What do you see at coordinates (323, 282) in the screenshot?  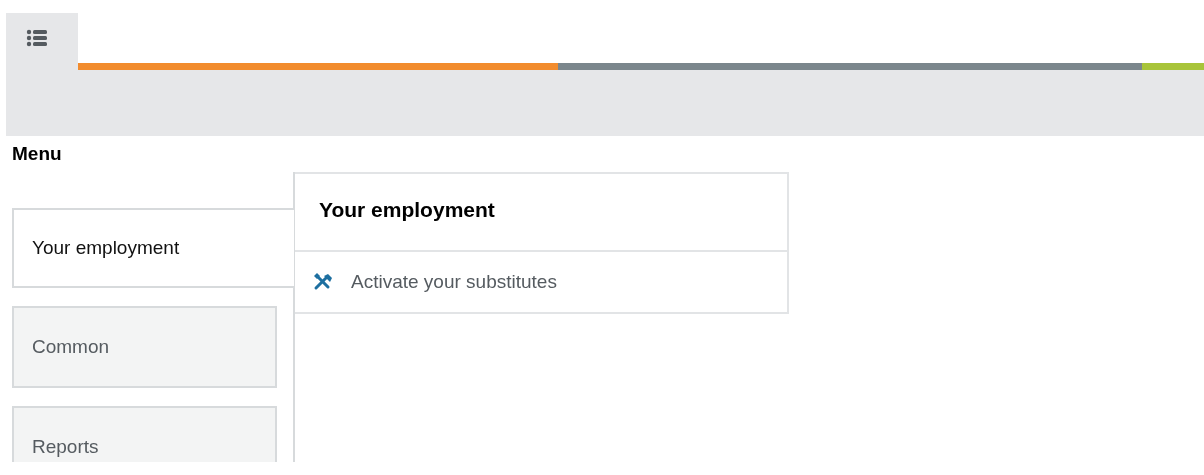 I see `tools-icon` at bounding box center [323, 282].